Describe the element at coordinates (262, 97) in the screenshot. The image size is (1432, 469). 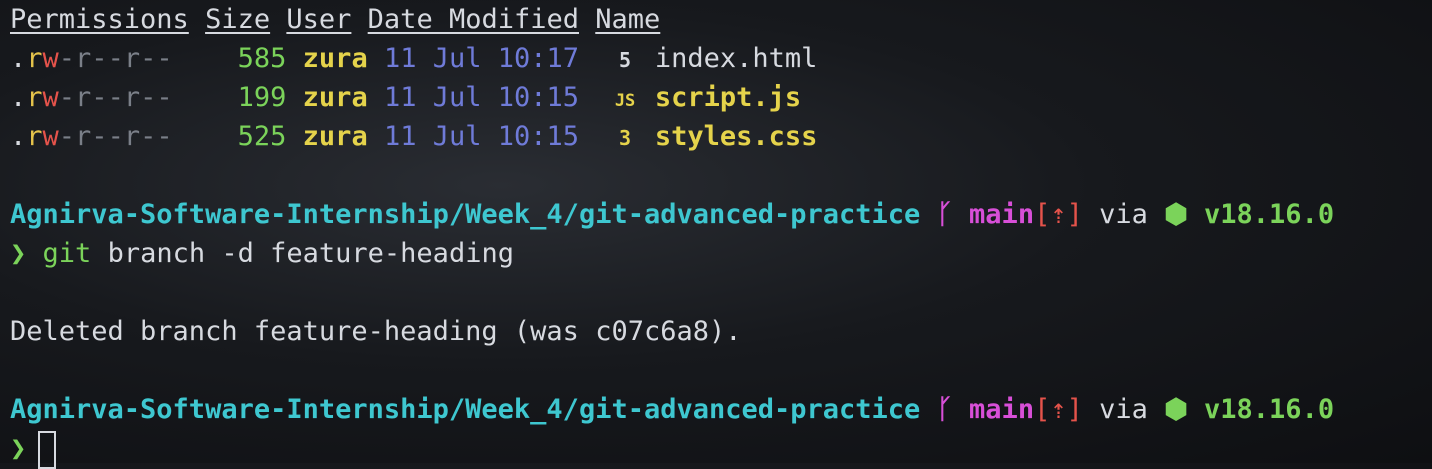
I see `file-size: 199` at that location.